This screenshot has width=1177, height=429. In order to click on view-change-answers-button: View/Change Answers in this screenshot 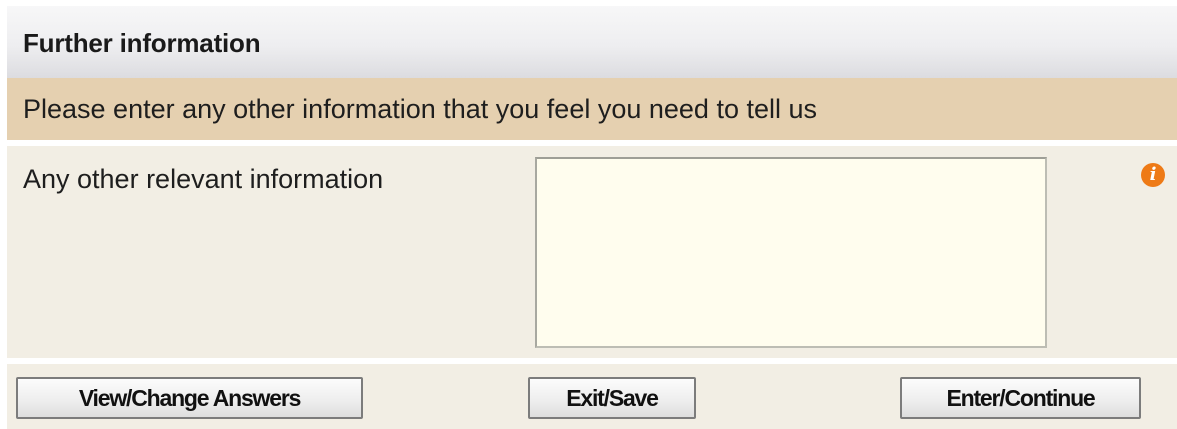, I will do `click(189, 398)`.